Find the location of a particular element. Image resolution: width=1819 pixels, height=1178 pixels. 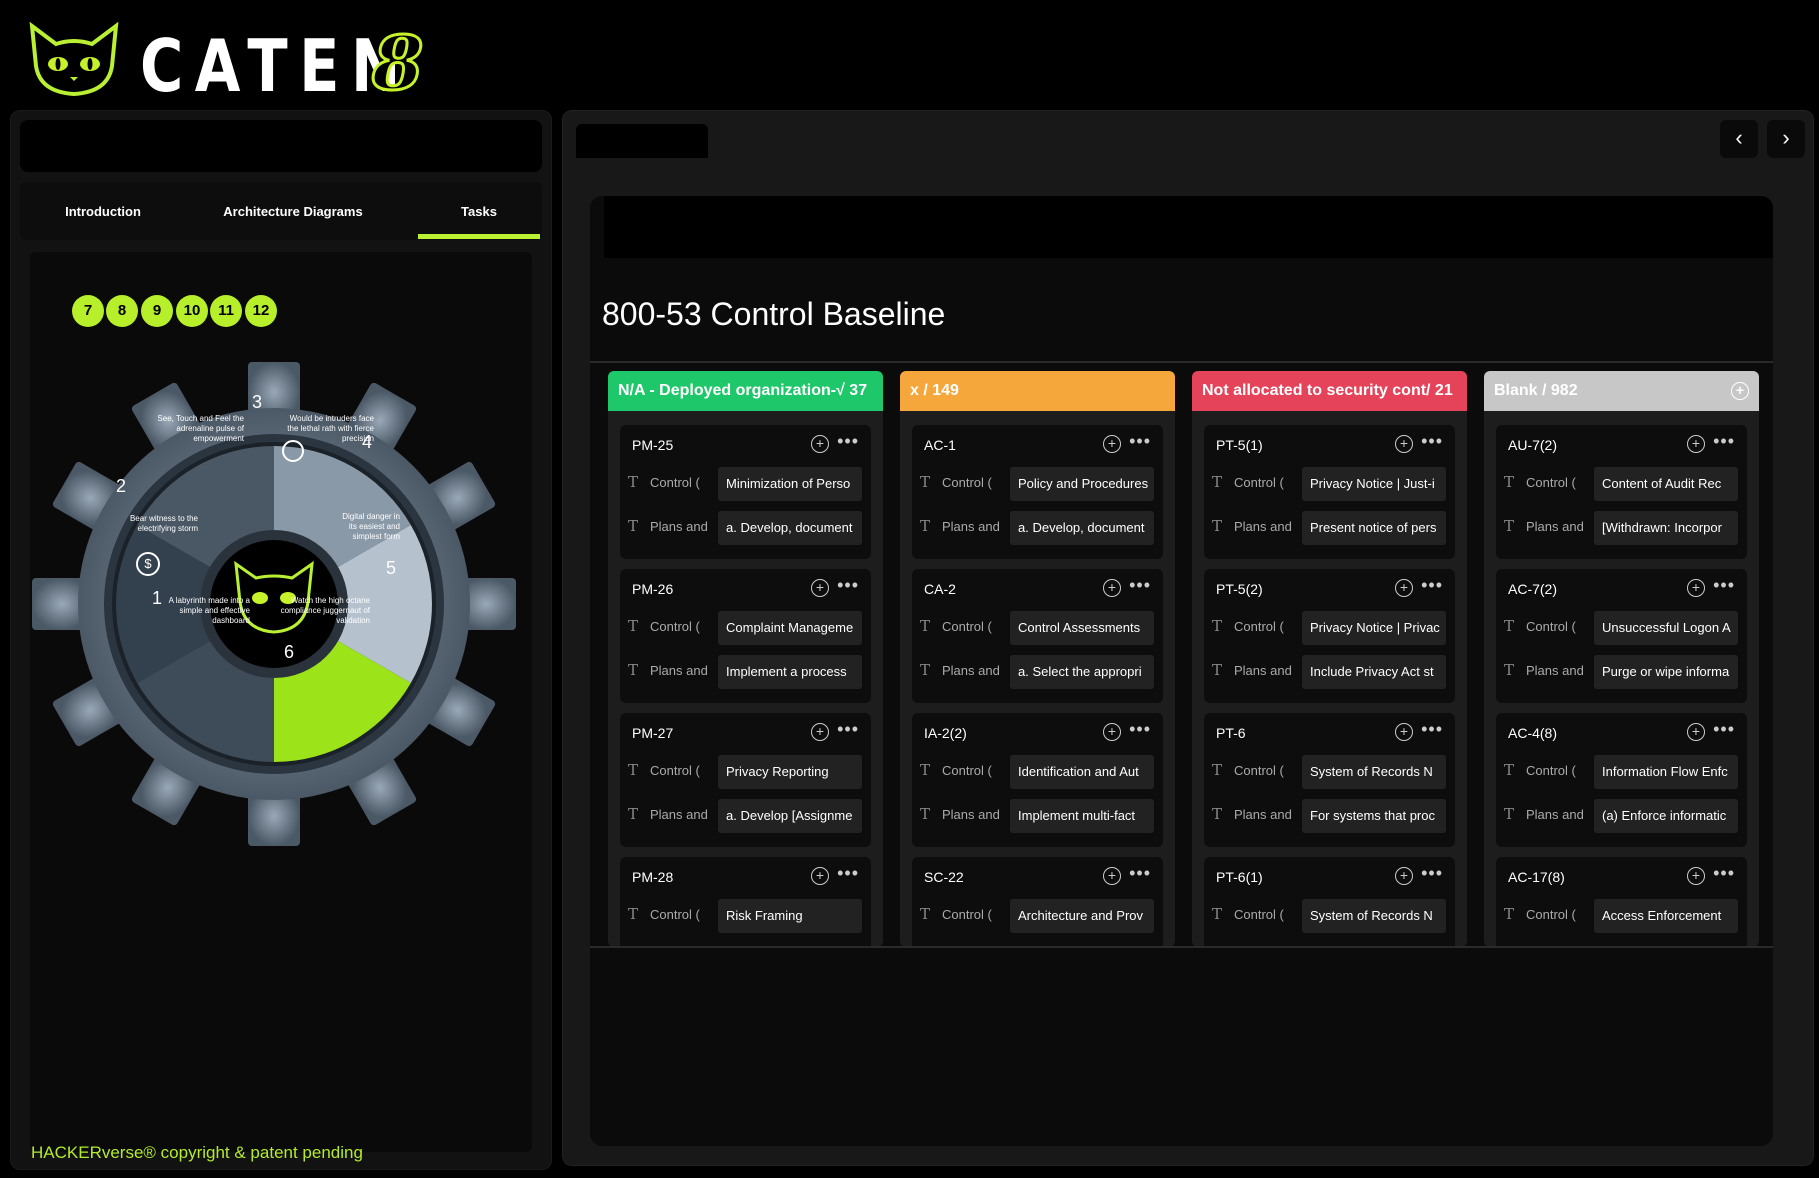

control-value: Privacy Notice | Just-i is located at coordinates (1374, 484).